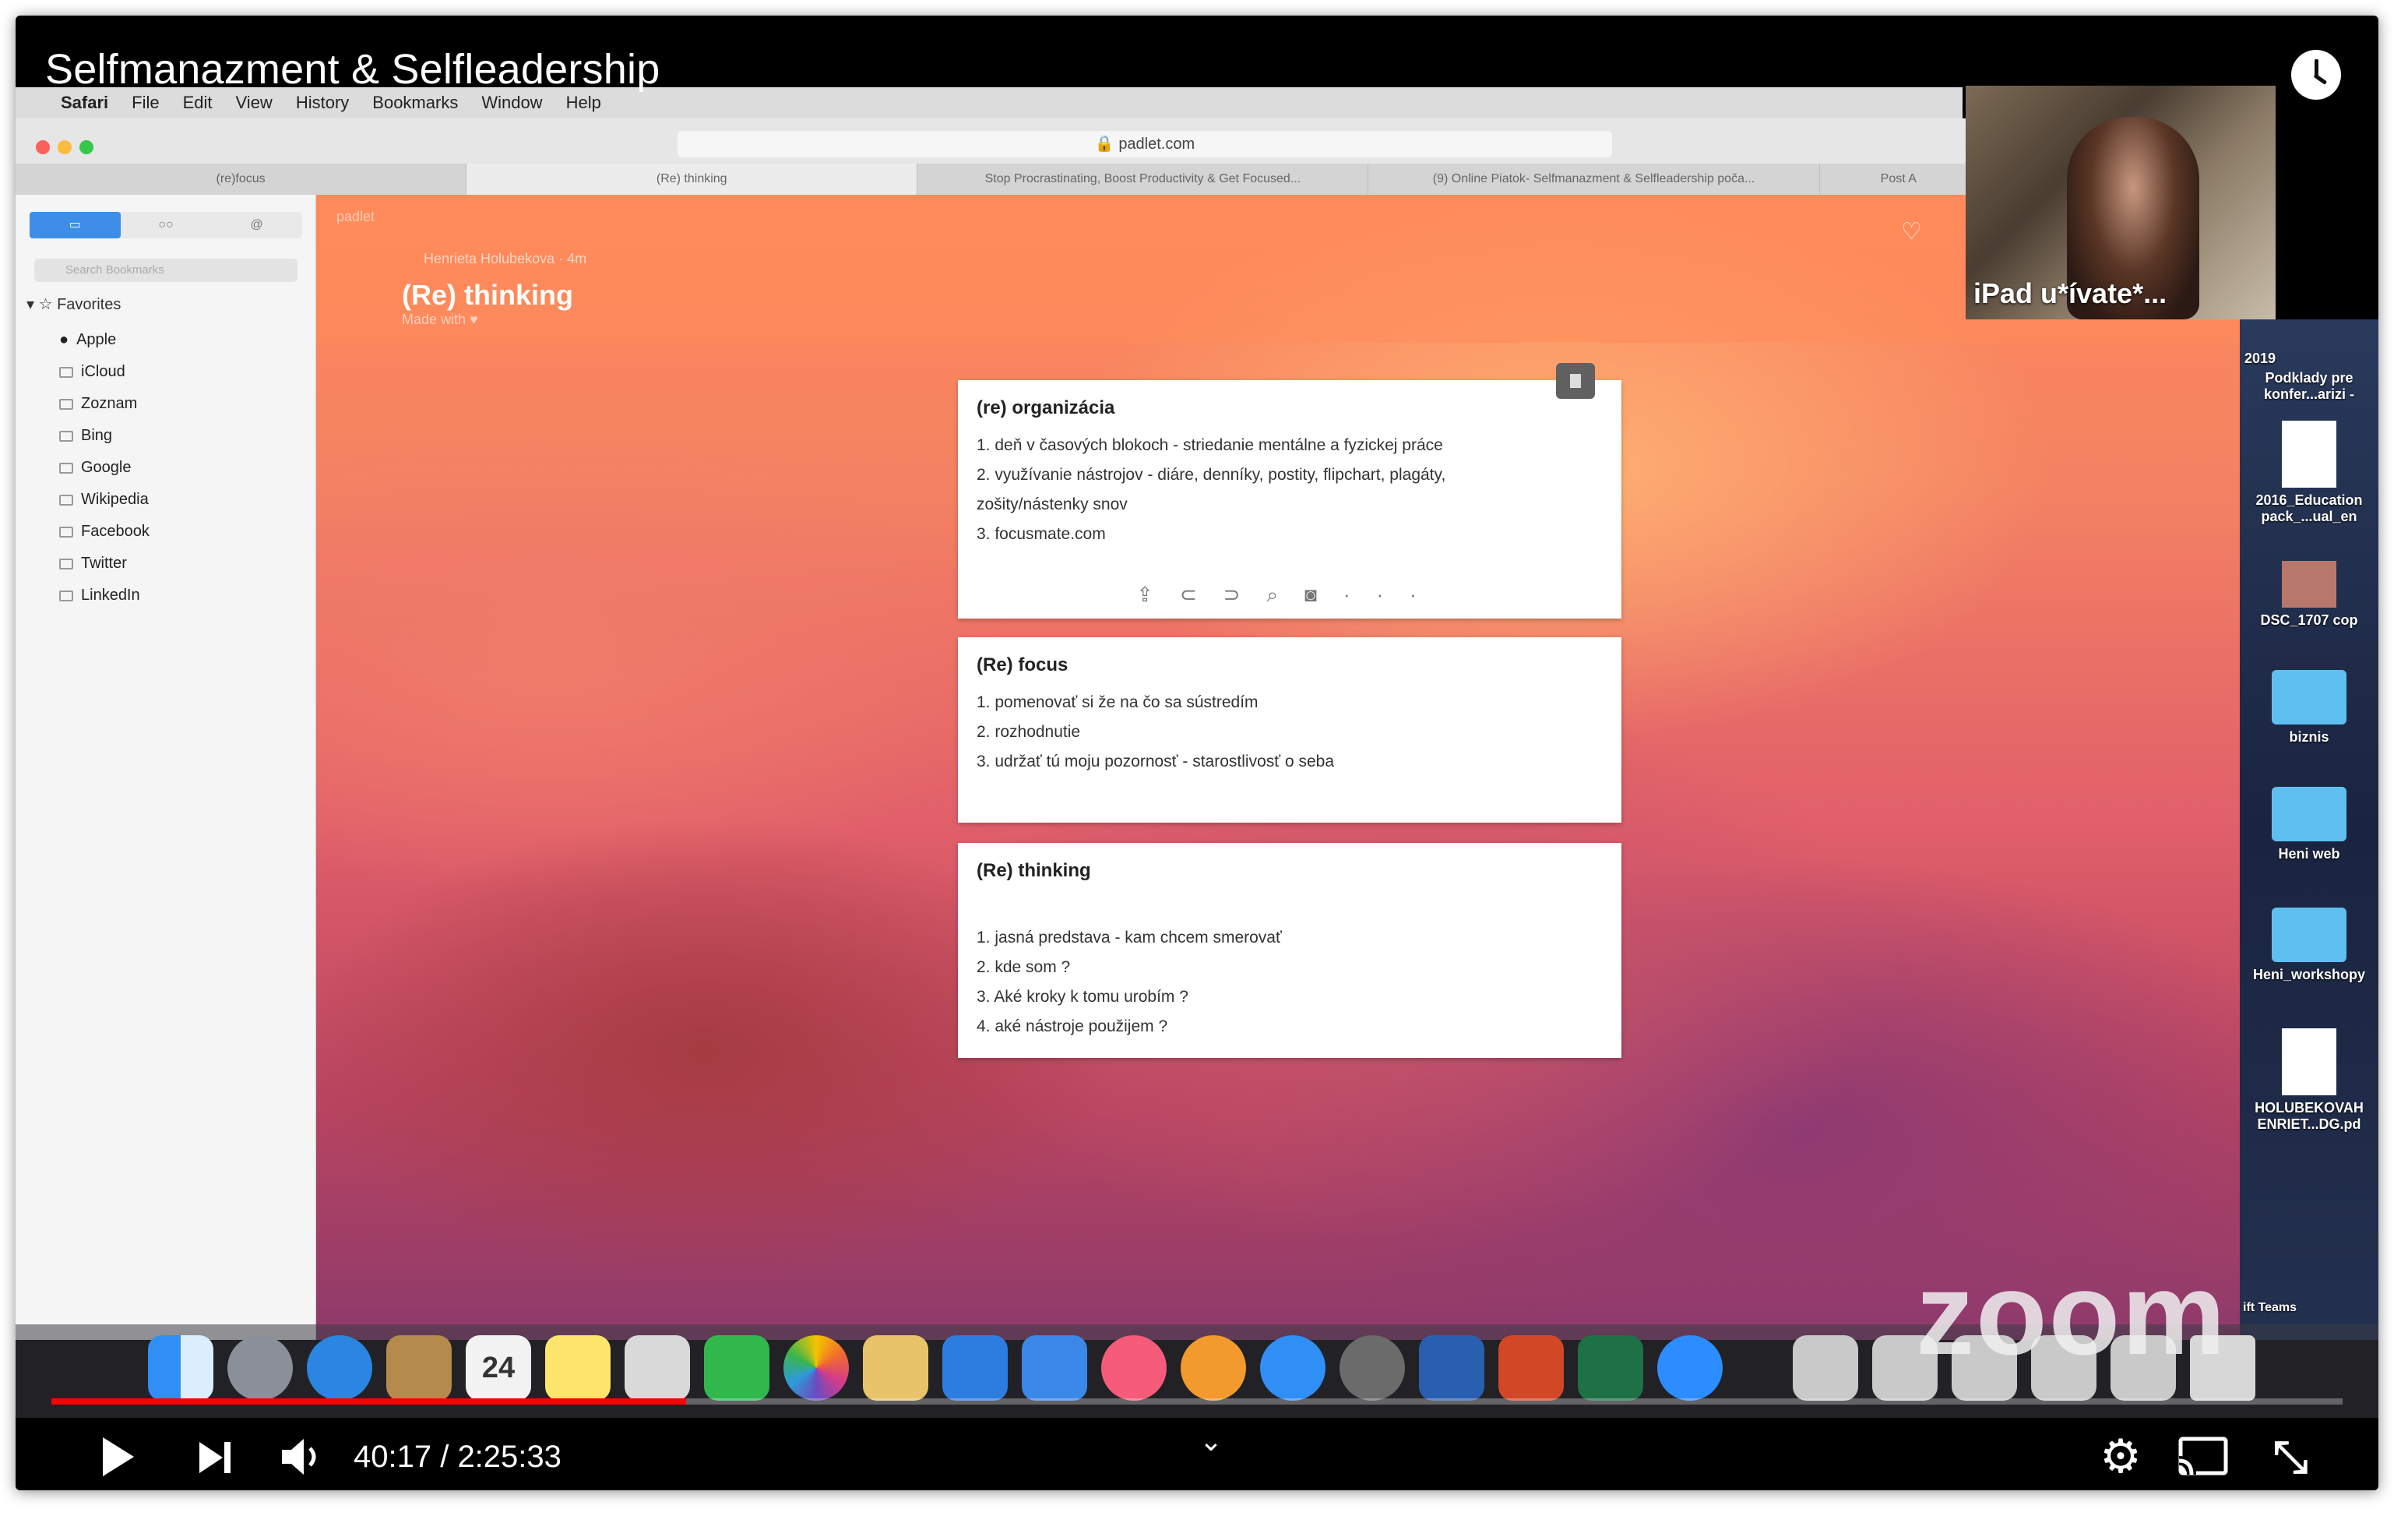  What do you see at coordinates (1157, 144) in the screenshot?
I see `url-text: padlet.com` at bounding box center [1157, 144].